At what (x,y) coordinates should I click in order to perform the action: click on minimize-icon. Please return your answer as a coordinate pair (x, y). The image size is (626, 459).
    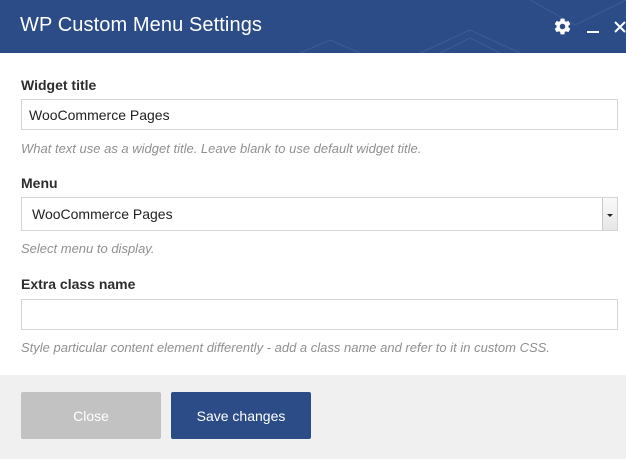
    Looking at the image, I should click on (593, 26).